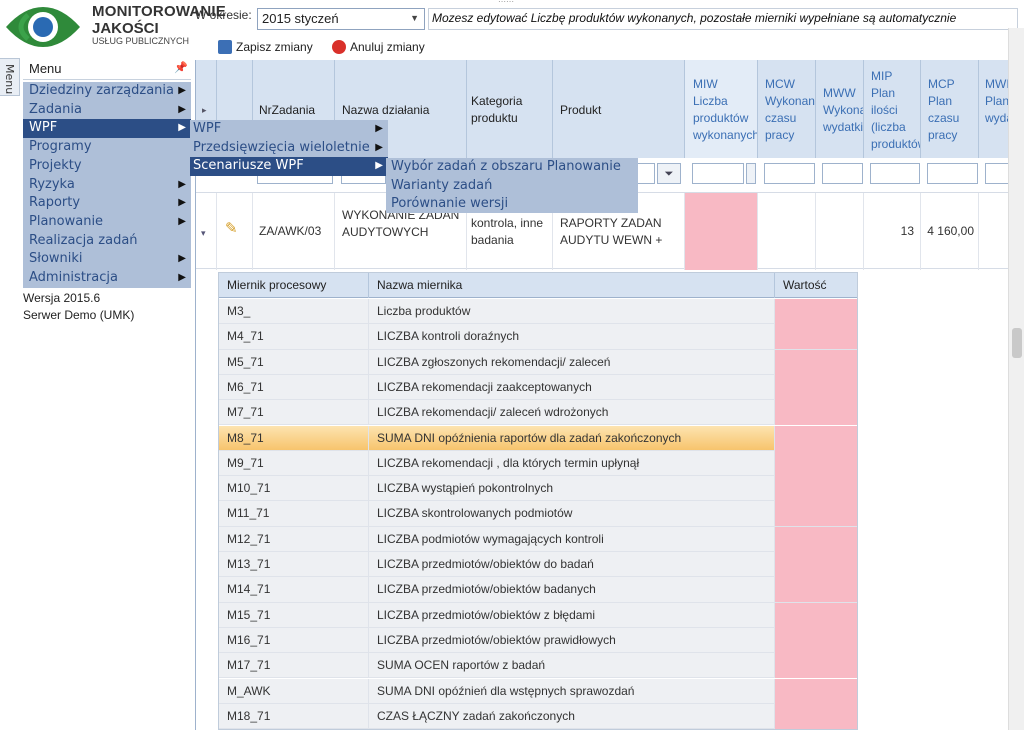  What do you see at coordinates (892, 109) in the screenshot?
I see `header-mip: MIP Plan ilości (liczba produktów)` at bounding box center [892, 109].